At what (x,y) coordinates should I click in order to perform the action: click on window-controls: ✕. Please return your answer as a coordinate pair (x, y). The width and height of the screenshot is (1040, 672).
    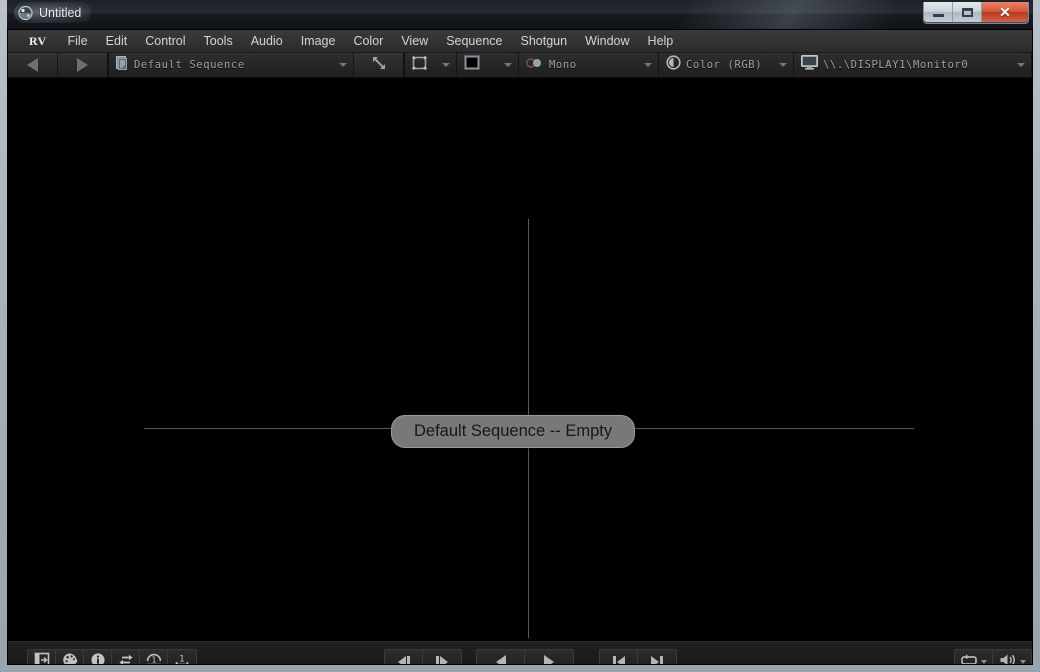
    Looking at the image, I should click on (976, 13).